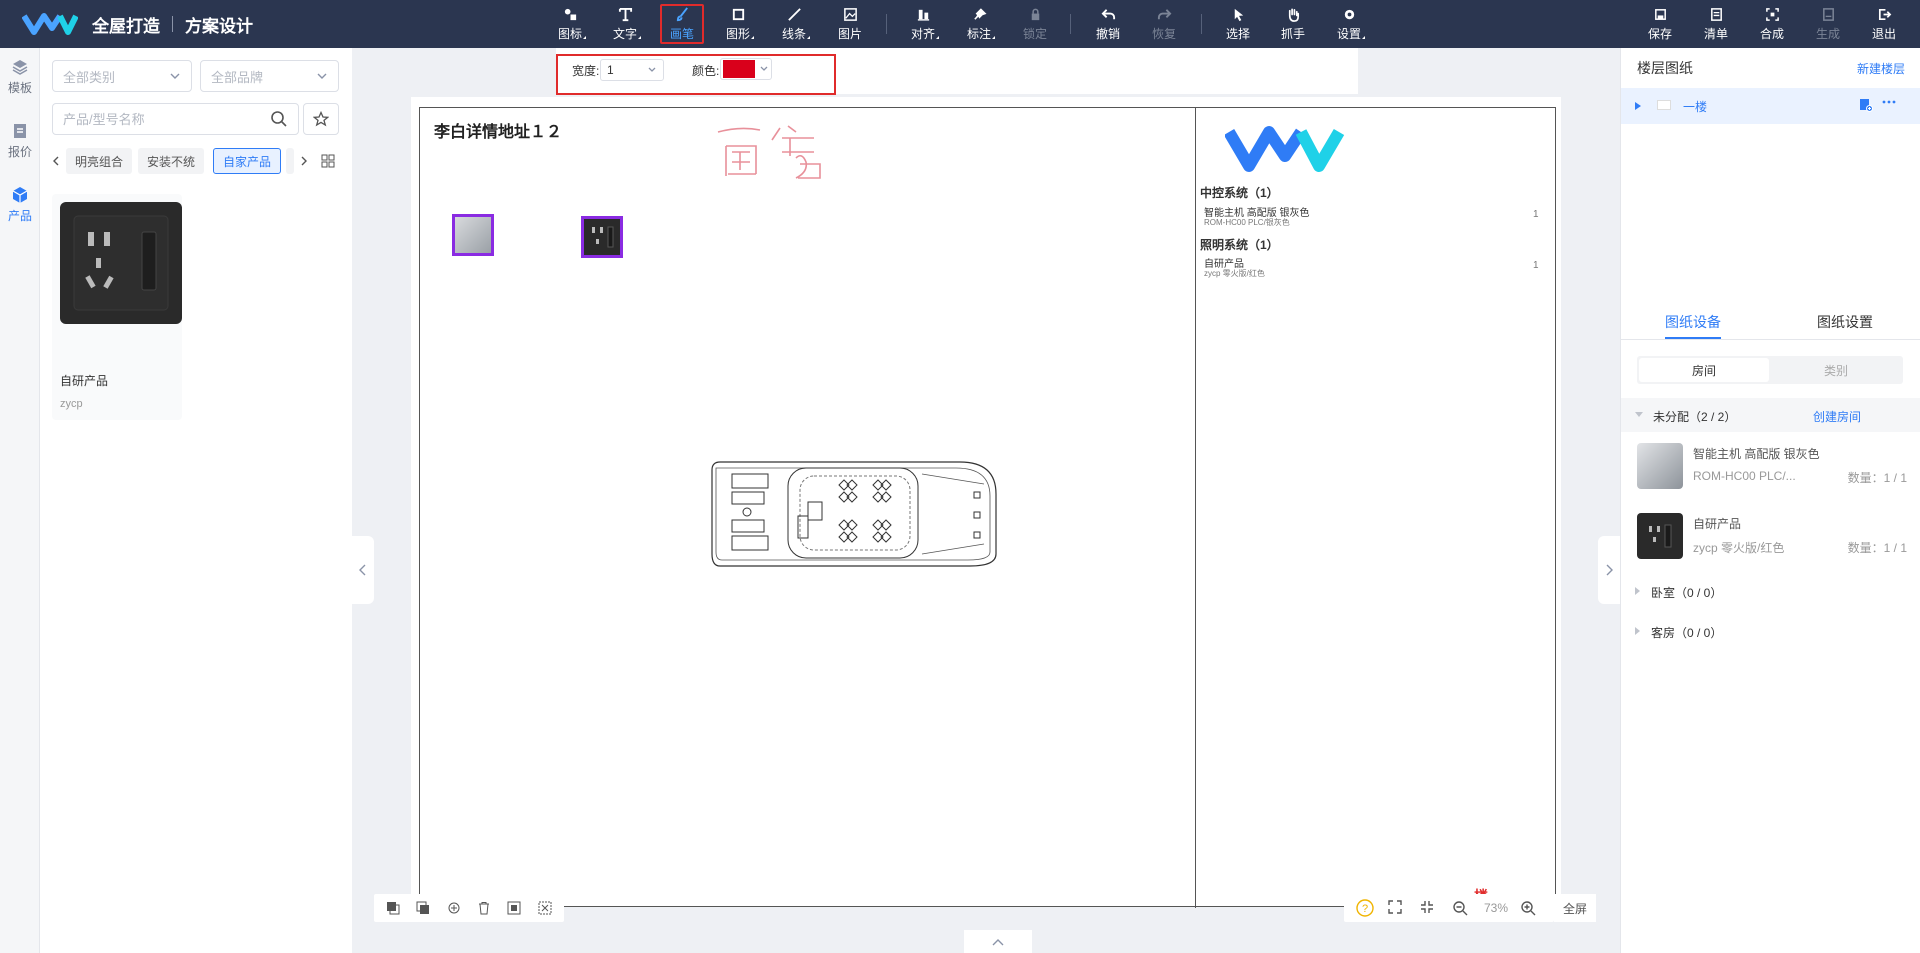 Image resolution: width=1920 pixels, height=953 pixels. I want to click on bring-front-button, so click(393, 908).